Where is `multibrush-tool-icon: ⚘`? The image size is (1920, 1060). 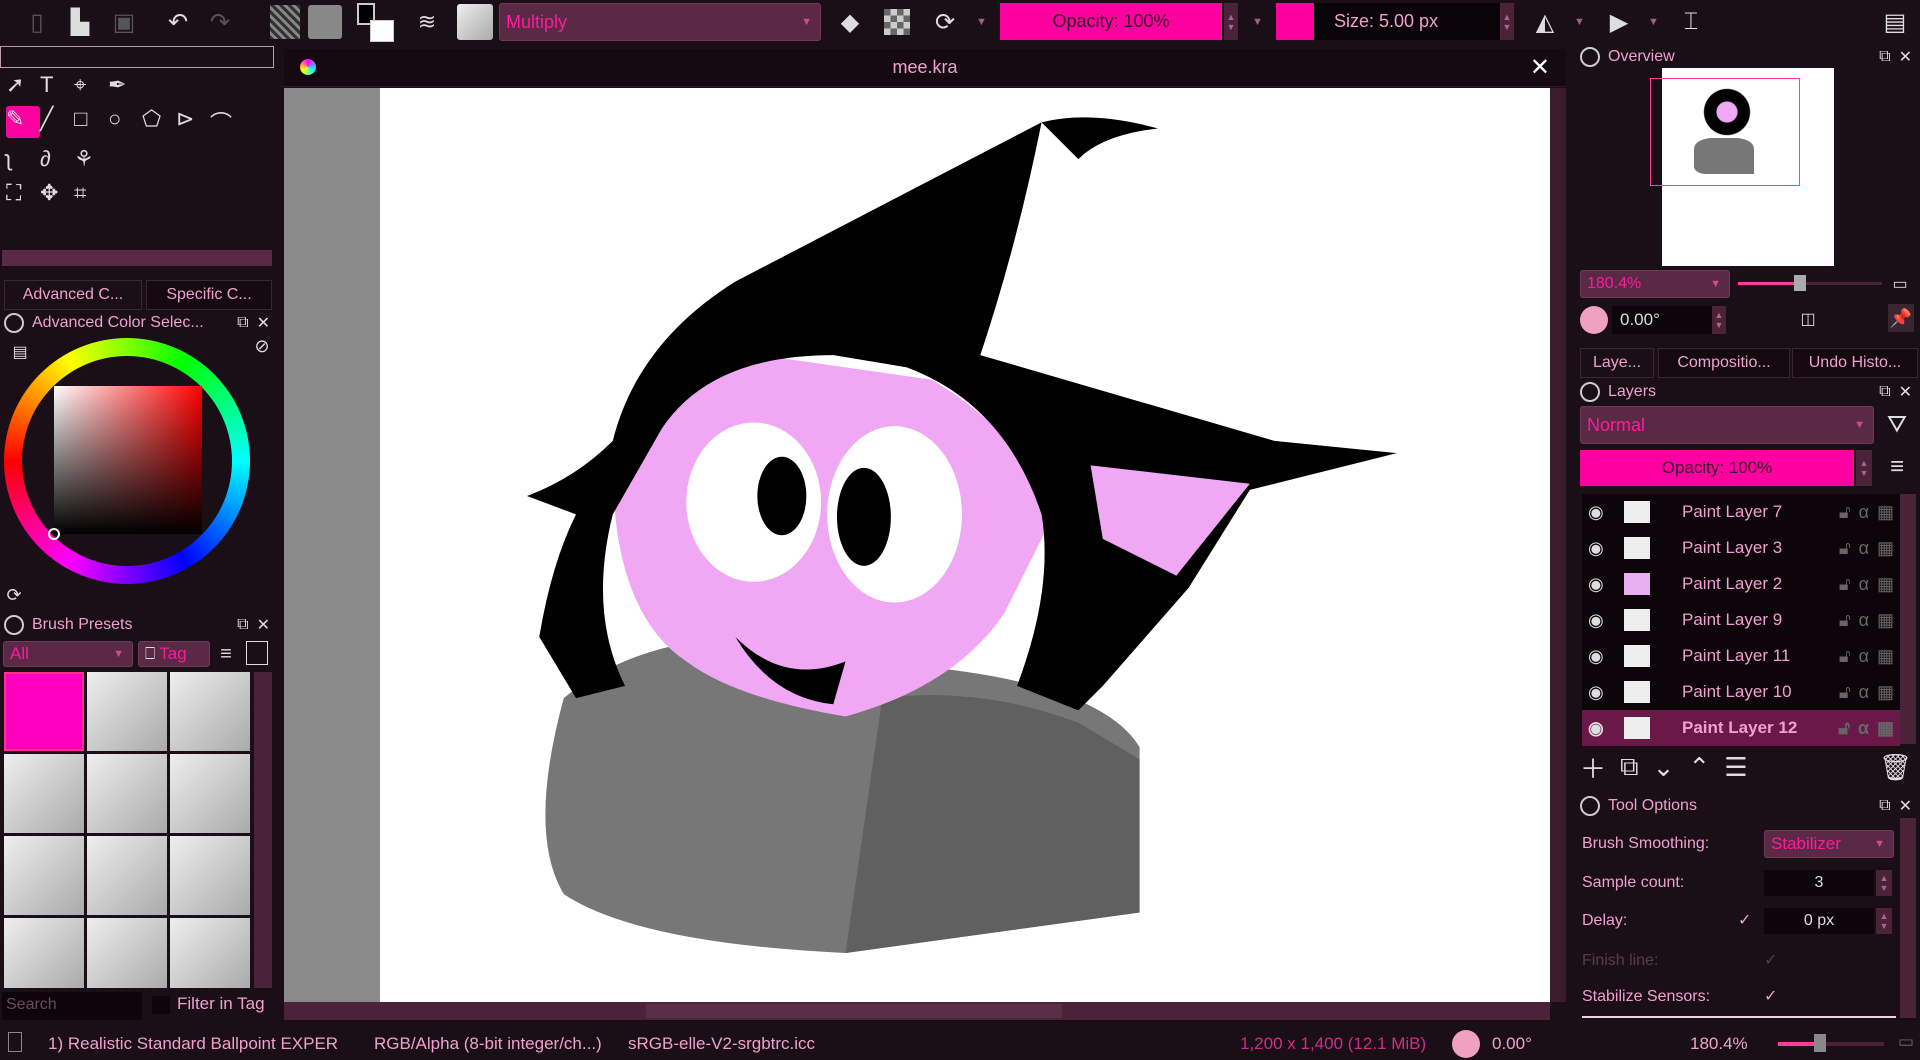
multibrush-tool-icon: ⚘ is located at coordinates (91, 159).